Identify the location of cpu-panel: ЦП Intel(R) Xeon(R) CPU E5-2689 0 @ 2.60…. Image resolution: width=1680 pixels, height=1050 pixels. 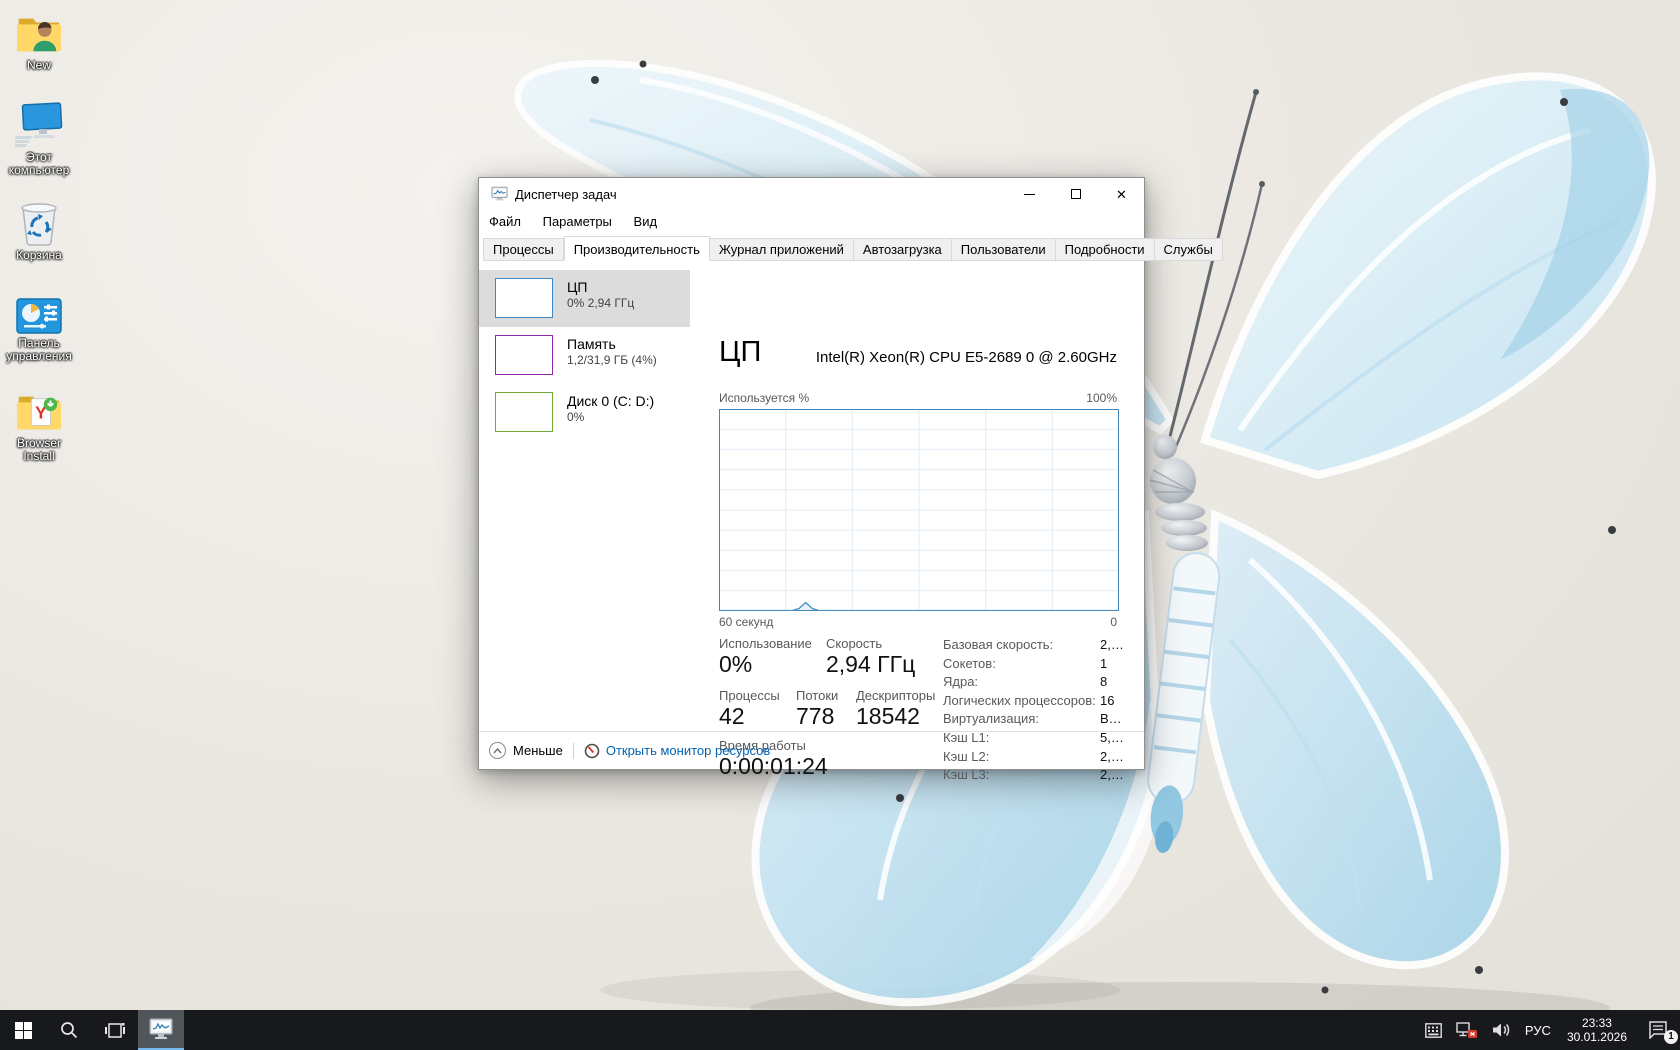
(917, 521).